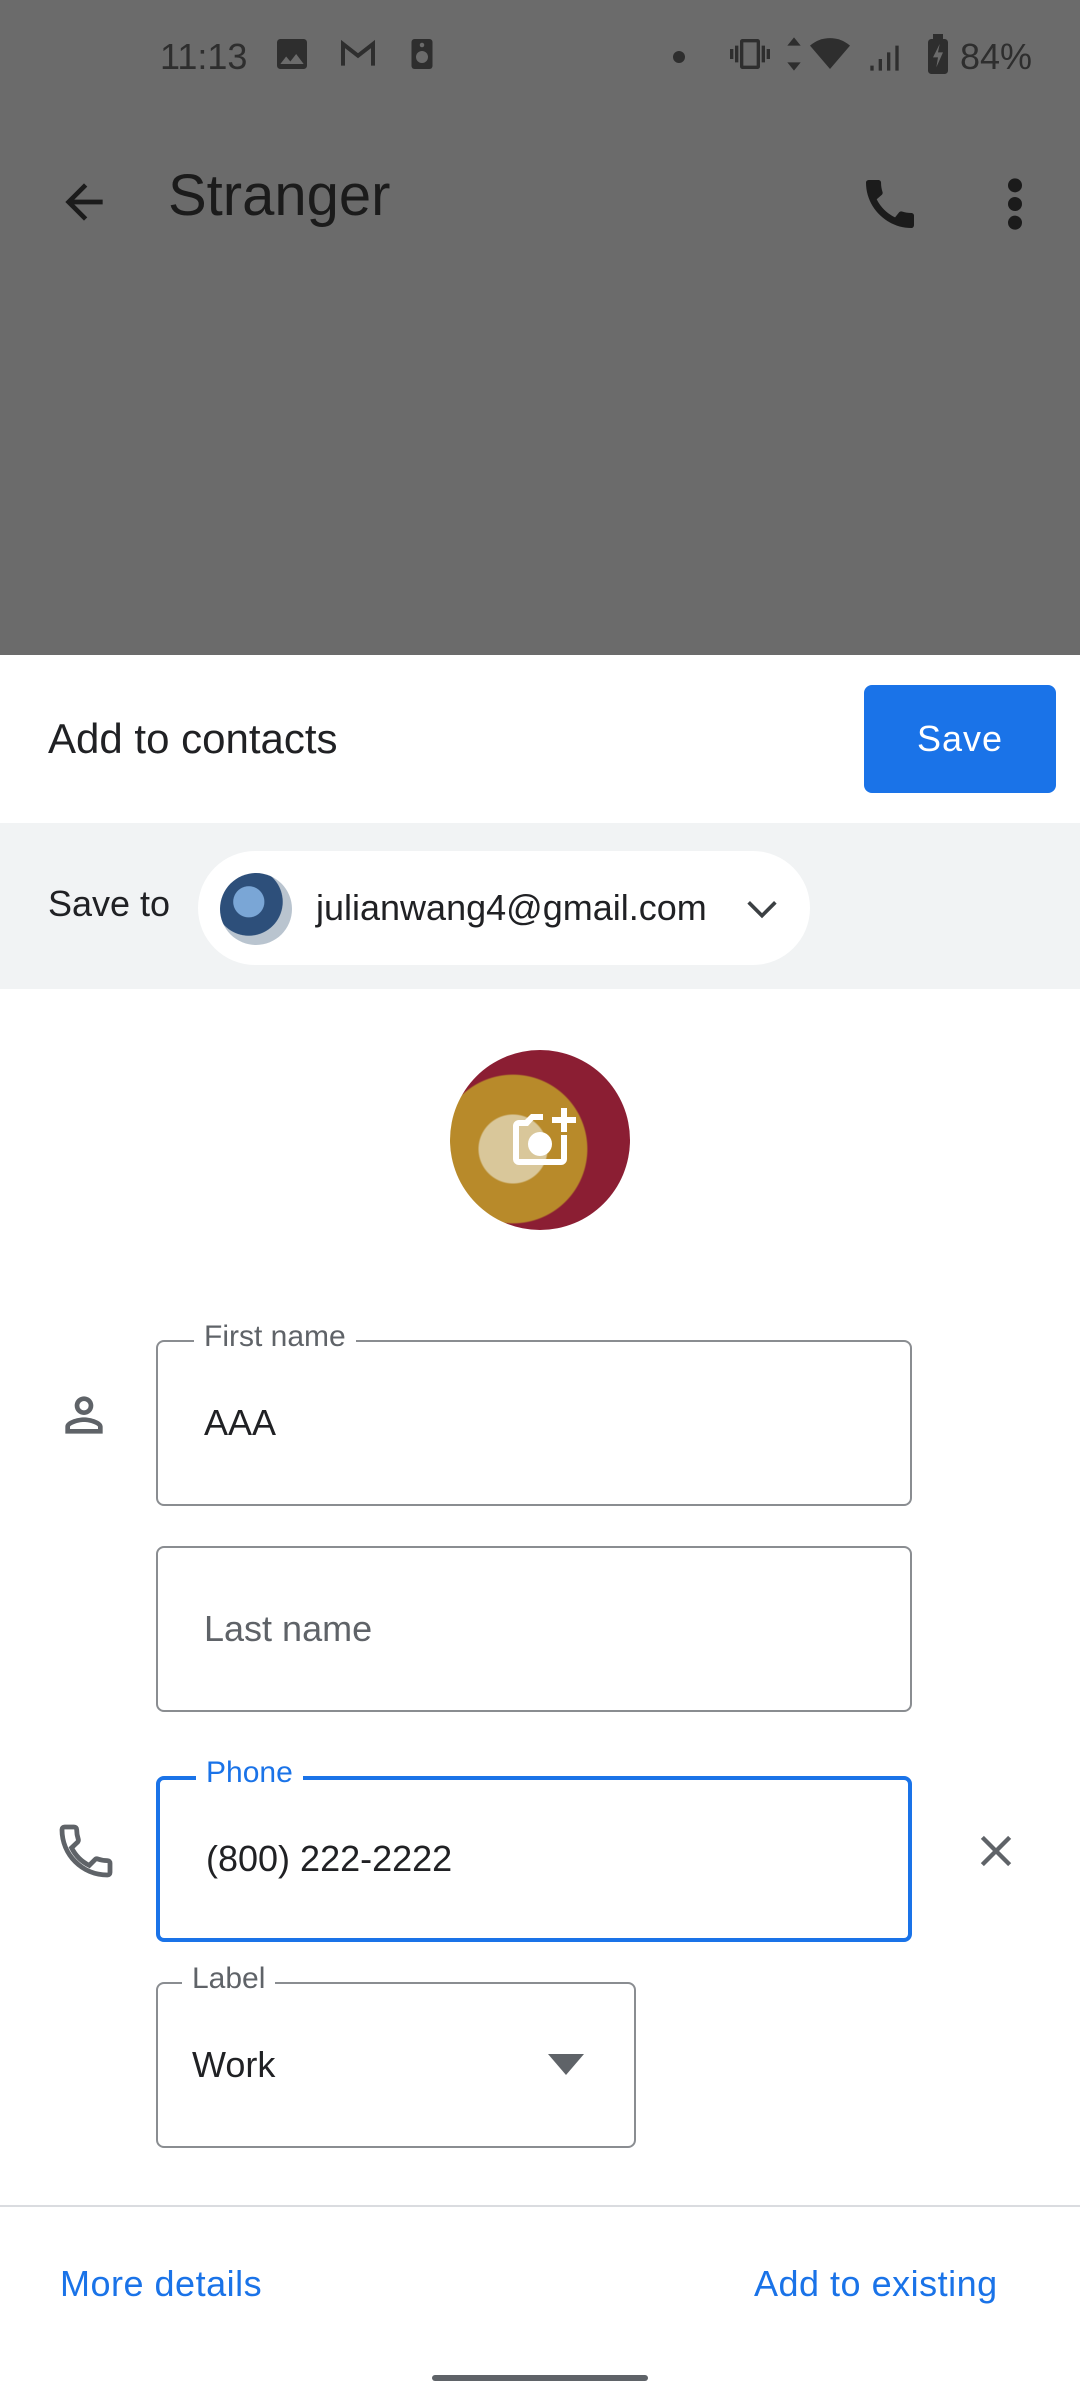 The width and height of the screenshot is (1080, 2400). I want to click on phone-value: (800) 222-2222, so click(329, 1858).